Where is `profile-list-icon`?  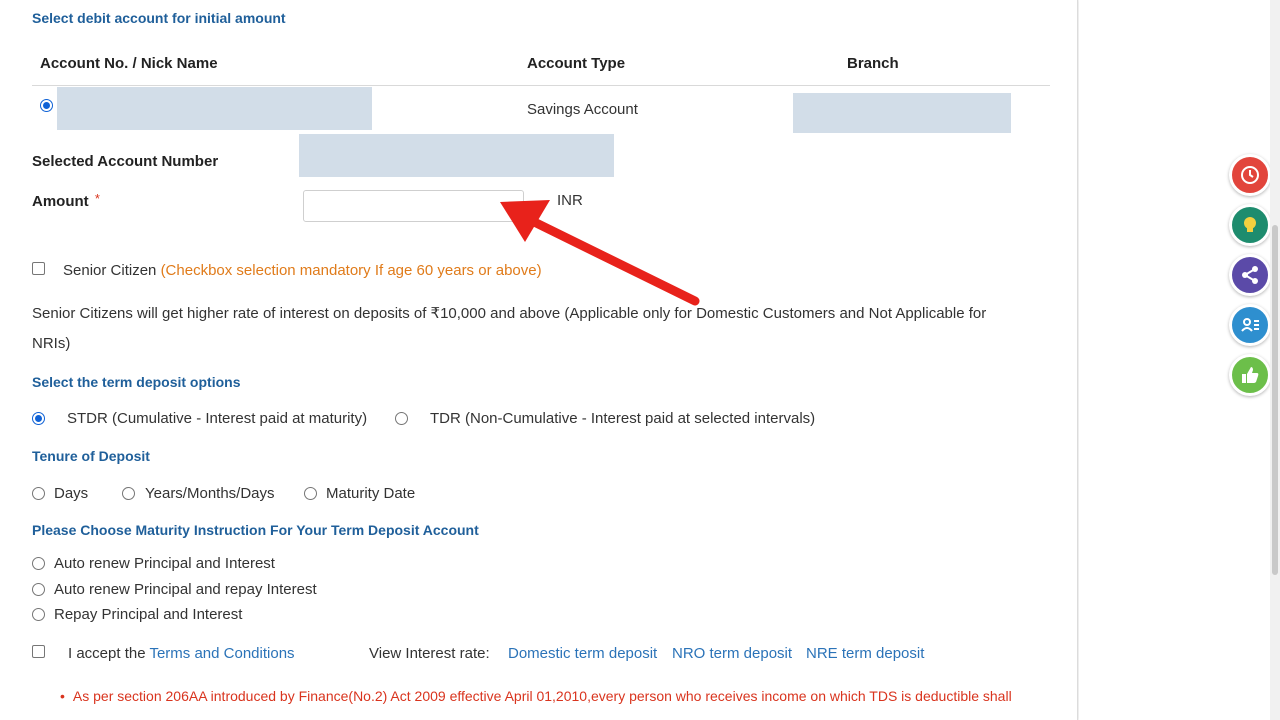 profile-list-icon is located at coordinates (1250, 325).